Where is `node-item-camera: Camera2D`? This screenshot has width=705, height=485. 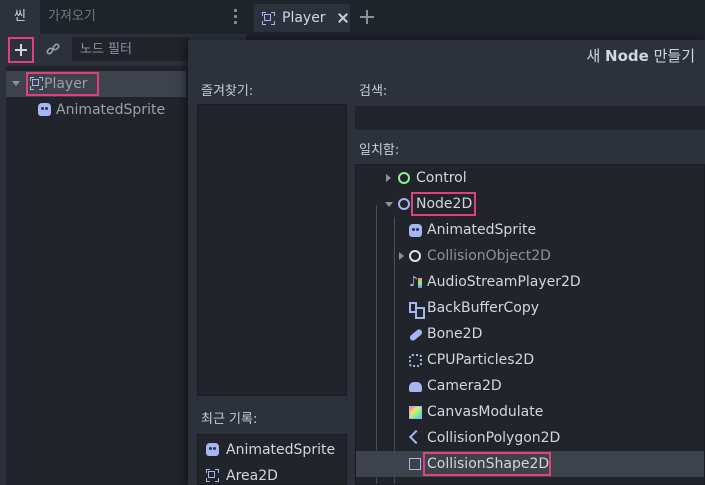
node-item-camera: Camera2D is located at coordinates (530, 386).